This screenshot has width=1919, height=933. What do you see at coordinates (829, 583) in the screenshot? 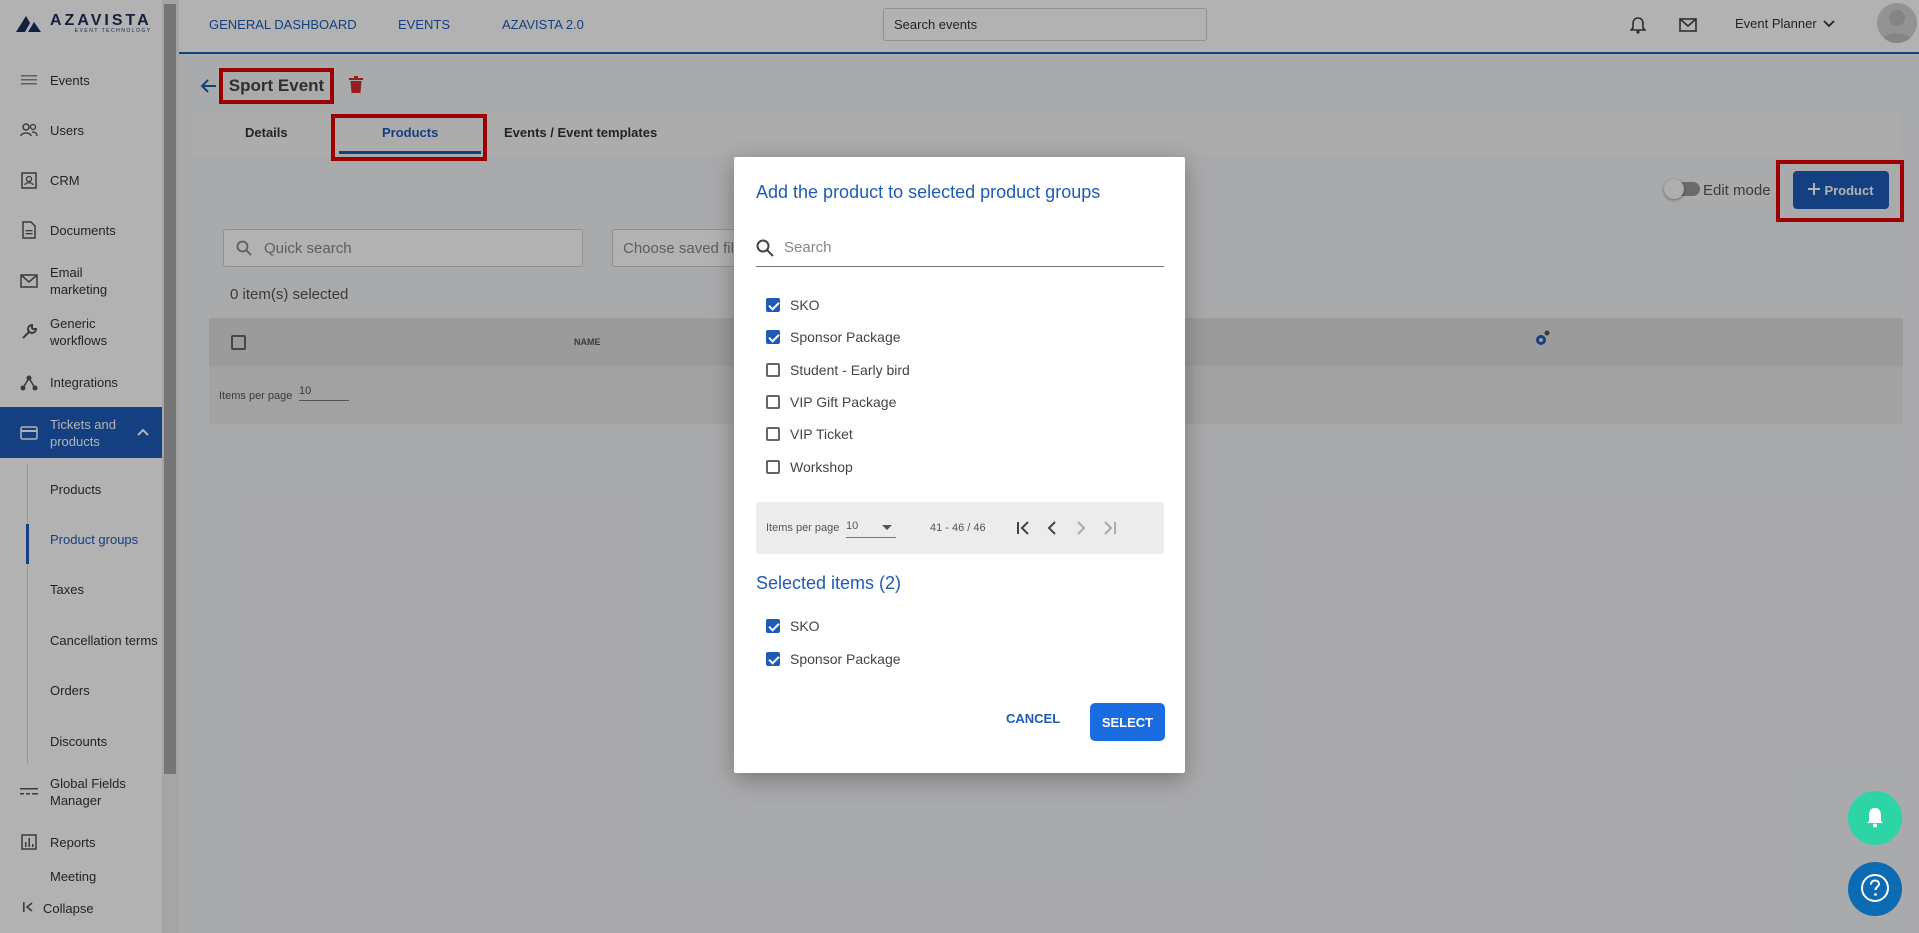
I see `selected-items-title: Selected items (2)` at bounding box center [829, 583].